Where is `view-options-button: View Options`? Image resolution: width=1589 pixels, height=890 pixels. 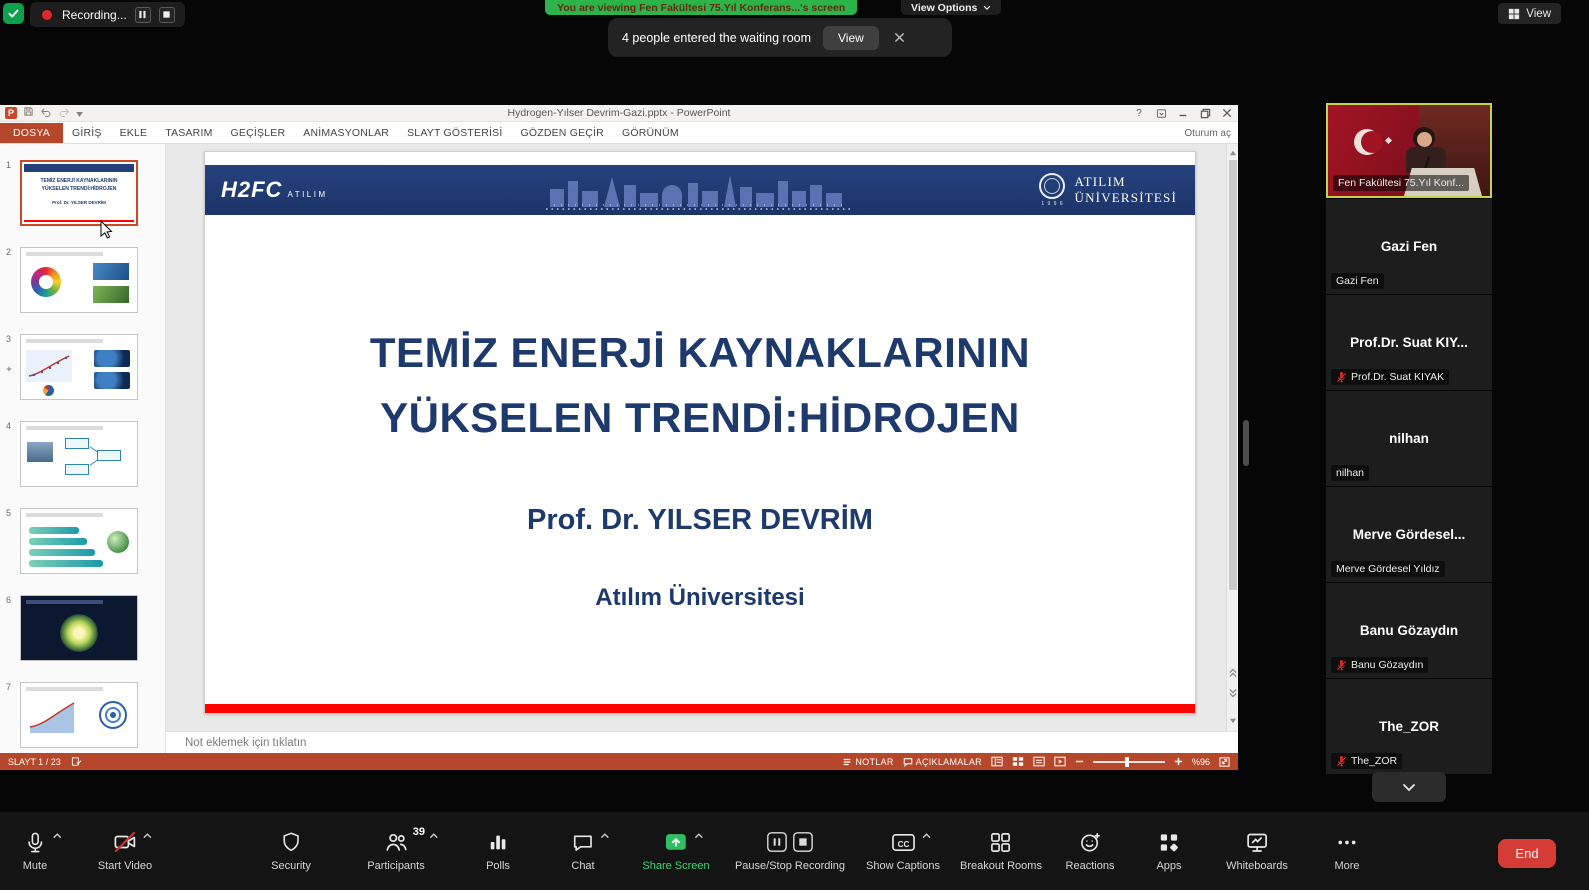
view-options-button: View Options is located at coordinates (951, 7).